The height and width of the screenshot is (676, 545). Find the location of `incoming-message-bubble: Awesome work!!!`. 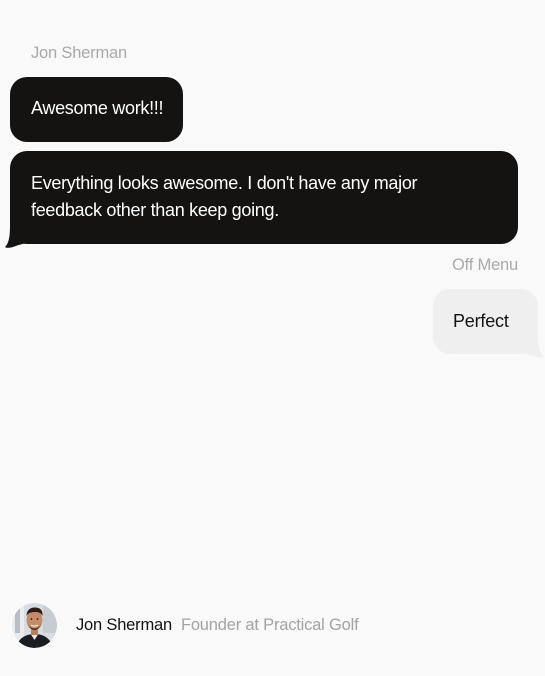

incoming-message-bubble: Awesome work!!! is located at coordinates (97, 109).